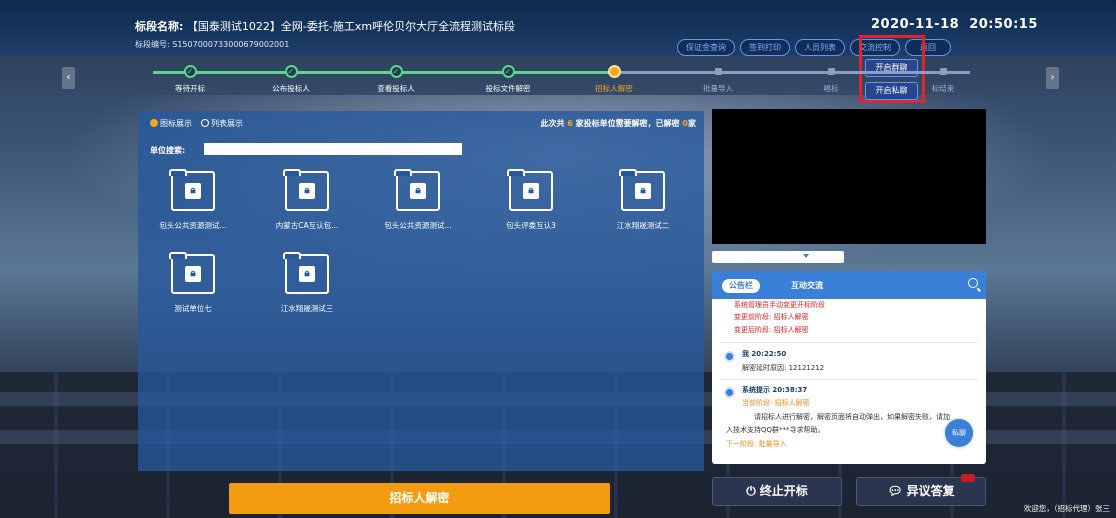  Describe the element at coordinates (154, 123) in the screenshot. I see `radio-checked-icon` at that location.